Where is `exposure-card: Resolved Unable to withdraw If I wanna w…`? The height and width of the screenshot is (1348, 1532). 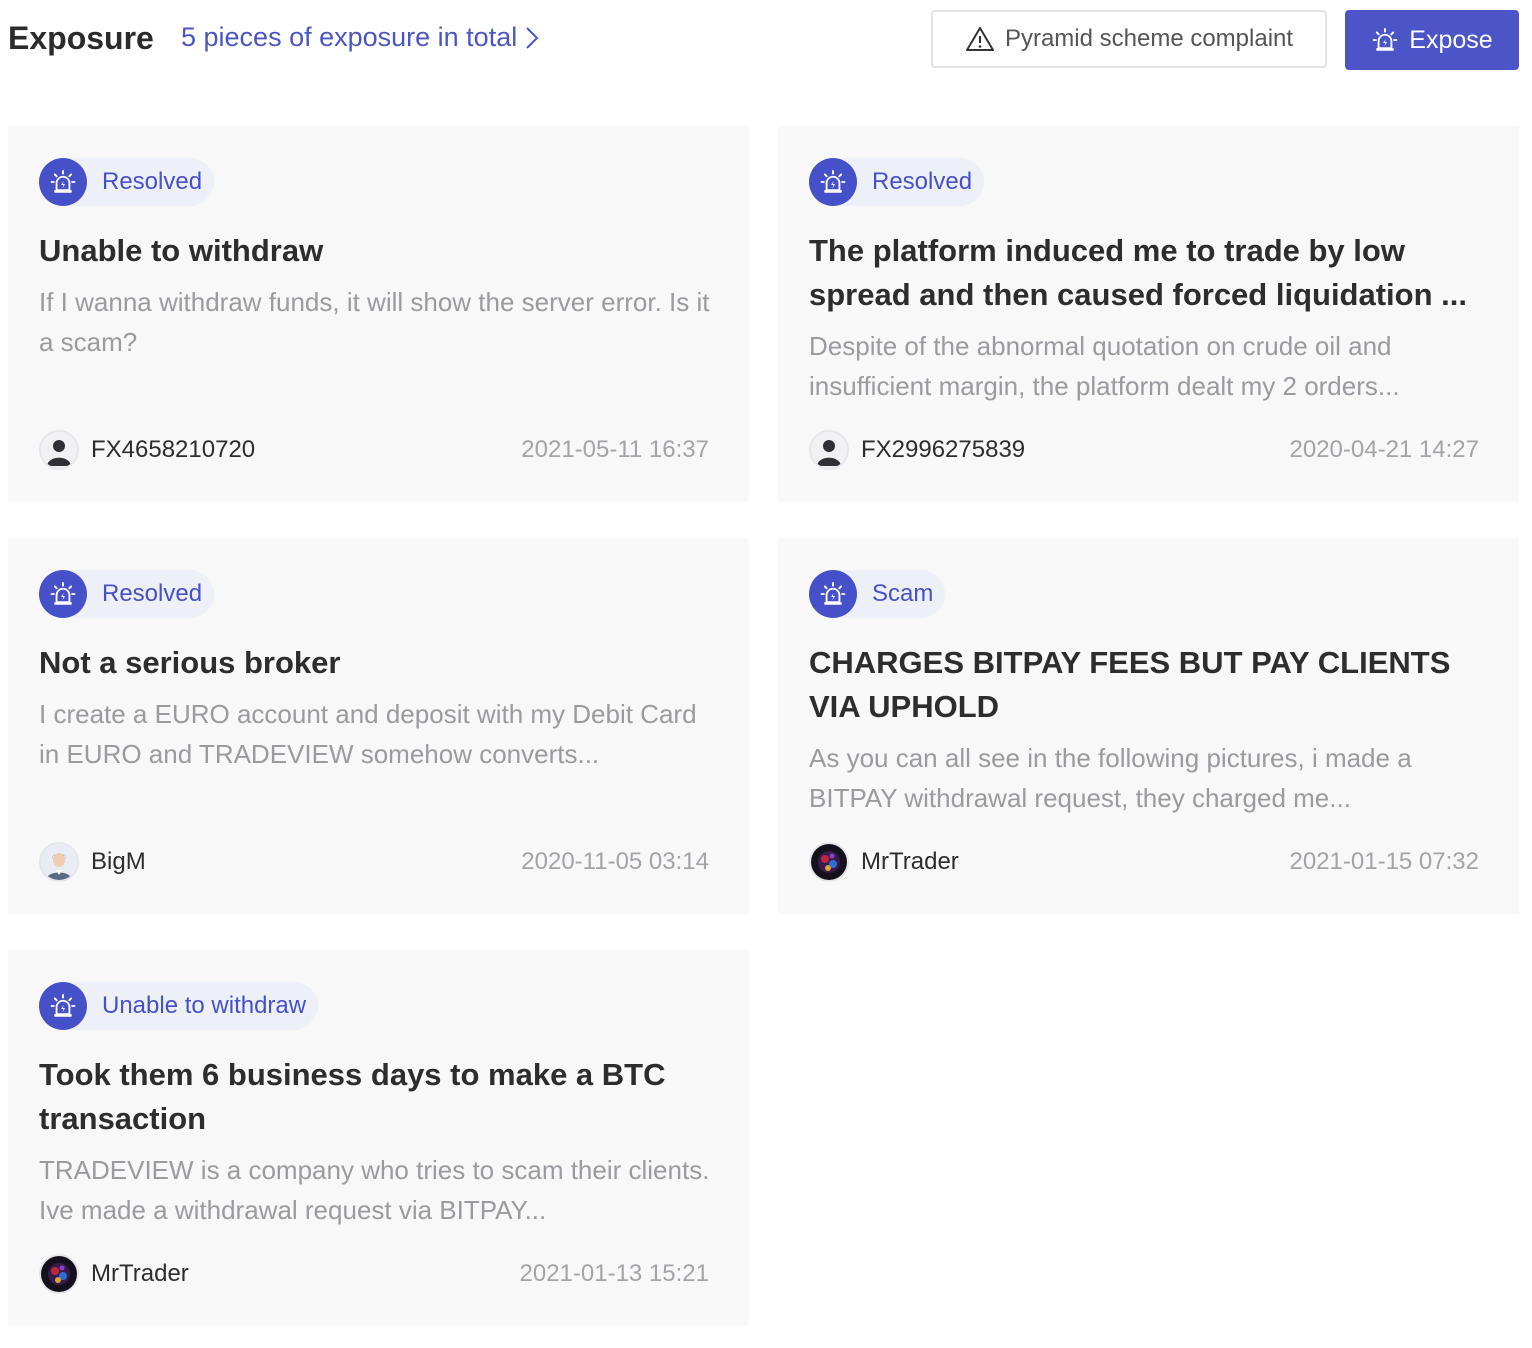 exposure-card: Resolved Unable to withdraw If I wanna w… is located at coordinates (378, 314).